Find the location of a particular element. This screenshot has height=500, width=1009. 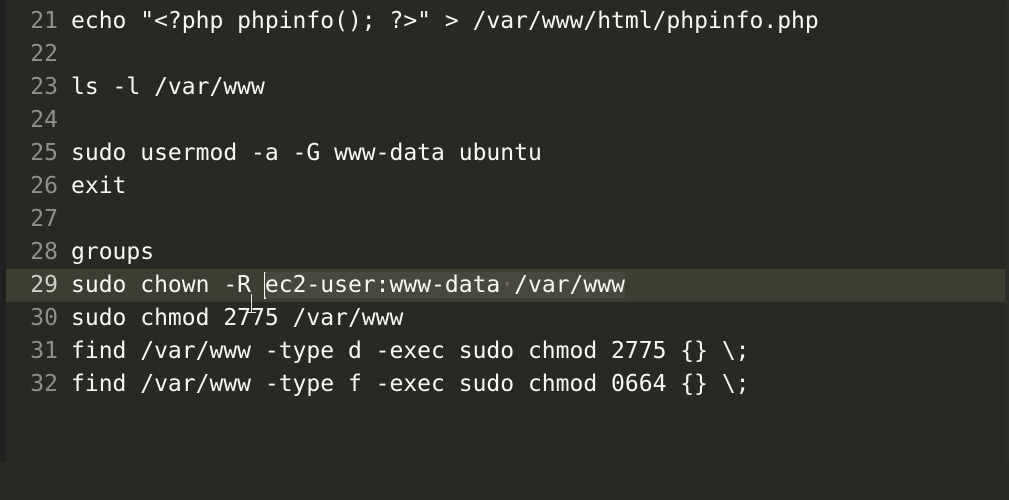

line-number: 23 is located at coordinates (44, 87).